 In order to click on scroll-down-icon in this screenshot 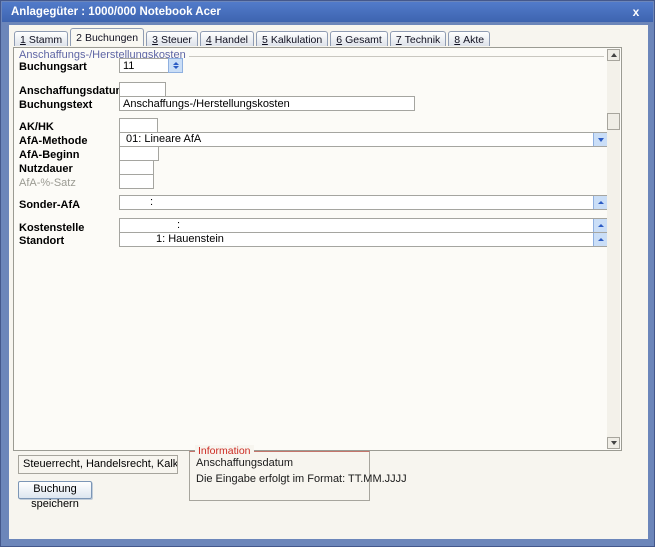, I will do `click(613, 443)`.